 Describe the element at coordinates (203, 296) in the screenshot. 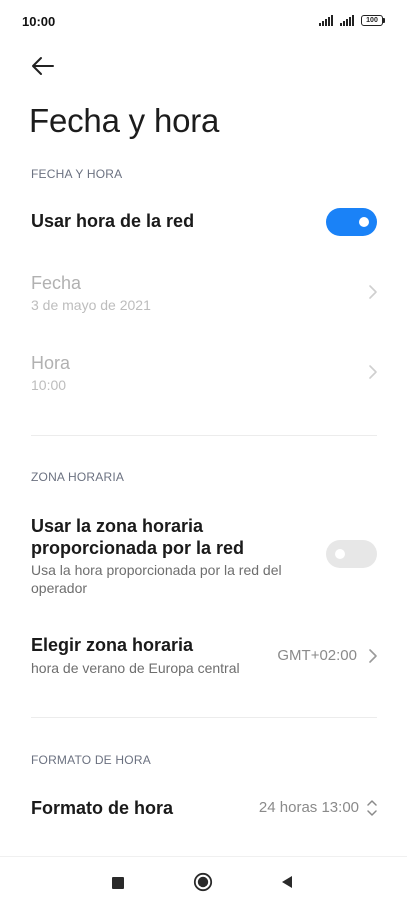

I see `date-row: Fecha 3 de mayo de 2021` at that location.